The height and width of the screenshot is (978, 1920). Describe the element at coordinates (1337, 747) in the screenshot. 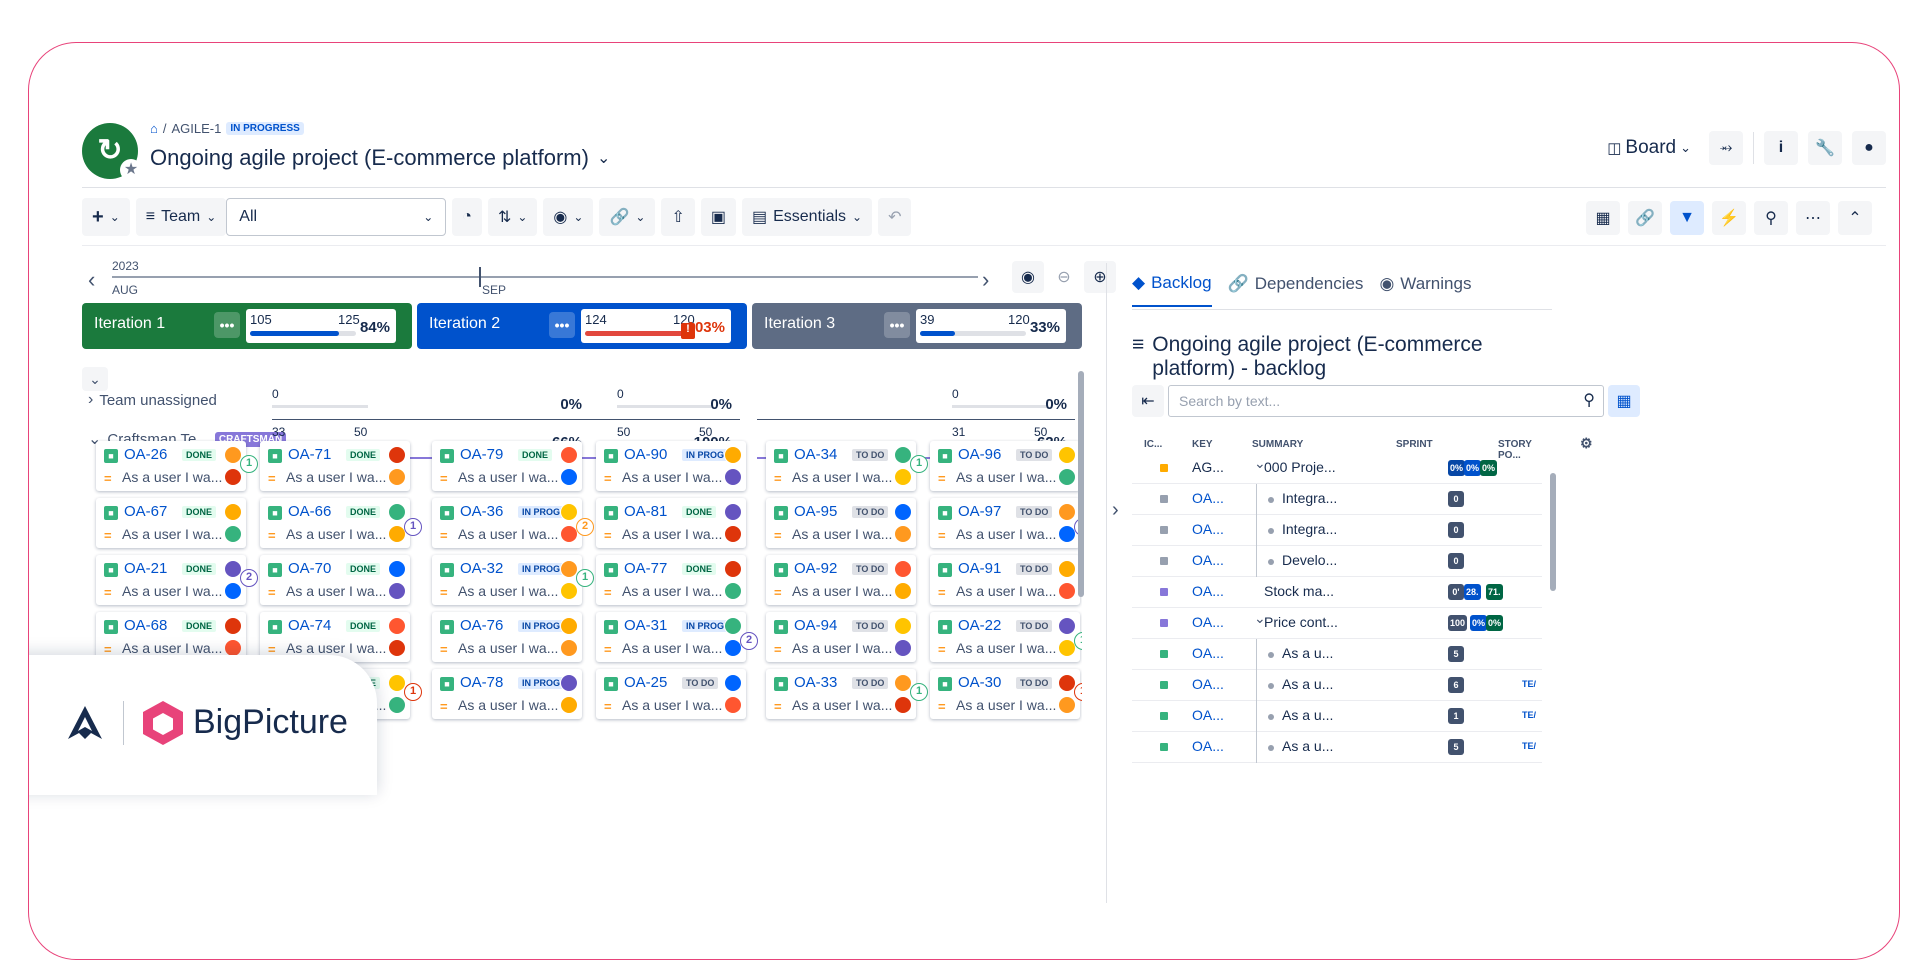

I see `table-row: OA... As a u... 5 TE/` at that location.